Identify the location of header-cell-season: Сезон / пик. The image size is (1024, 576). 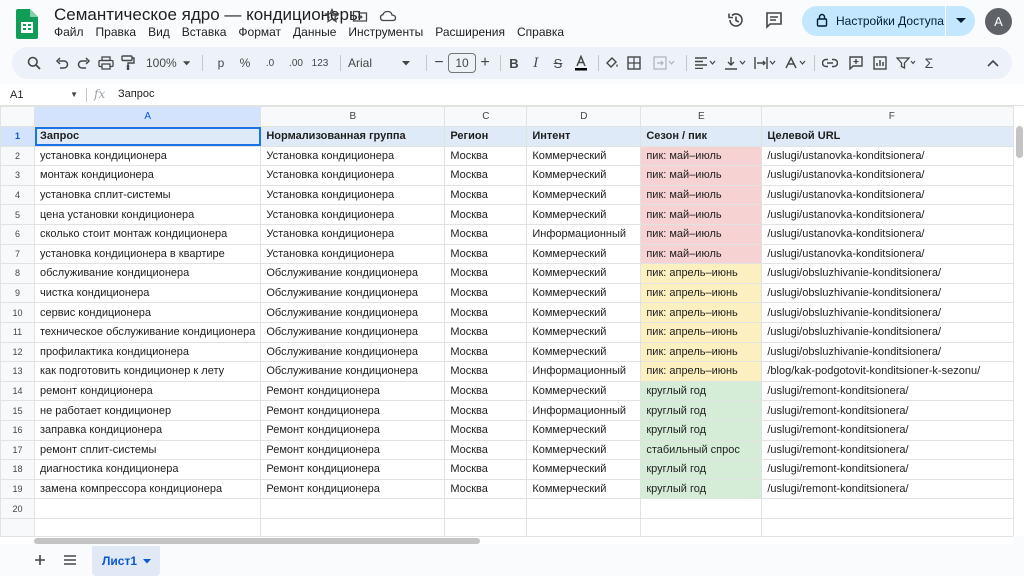
(701, 136).